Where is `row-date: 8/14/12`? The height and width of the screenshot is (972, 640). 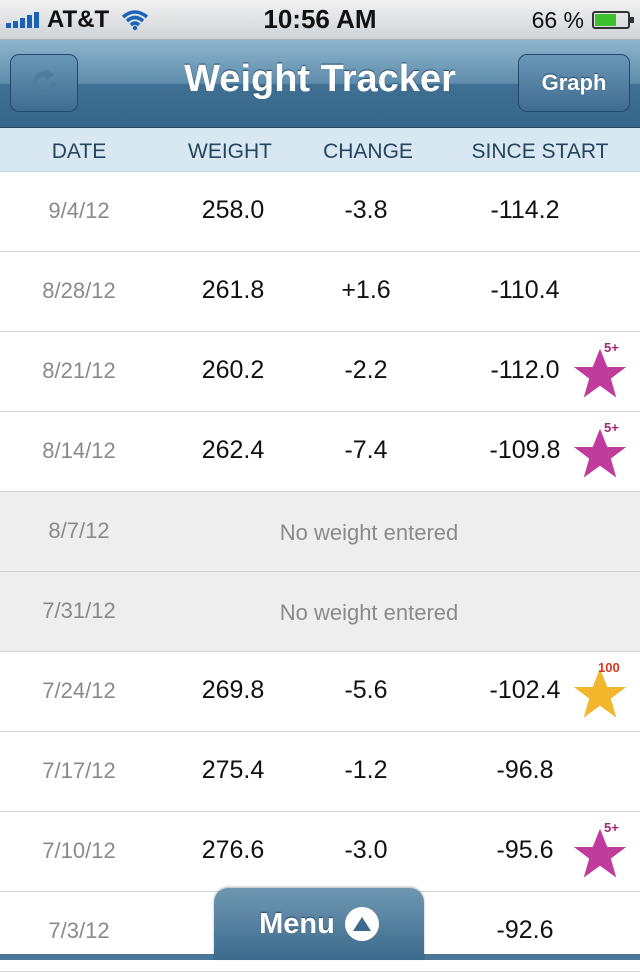
row-date: 8/14/12 is located at coordinates (79, 450).